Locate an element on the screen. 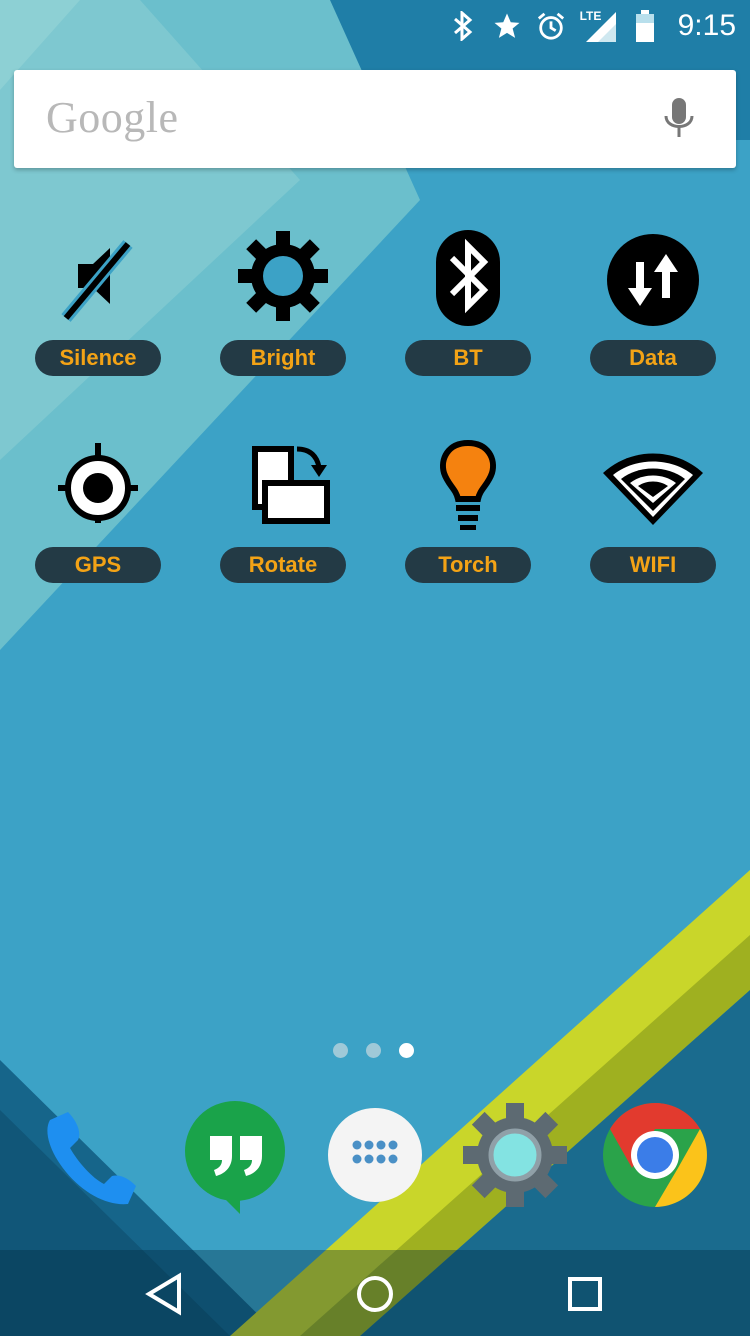 This screenshot has width=750, height=1336. toggle-label: Data is located at coordinates (653, 358).